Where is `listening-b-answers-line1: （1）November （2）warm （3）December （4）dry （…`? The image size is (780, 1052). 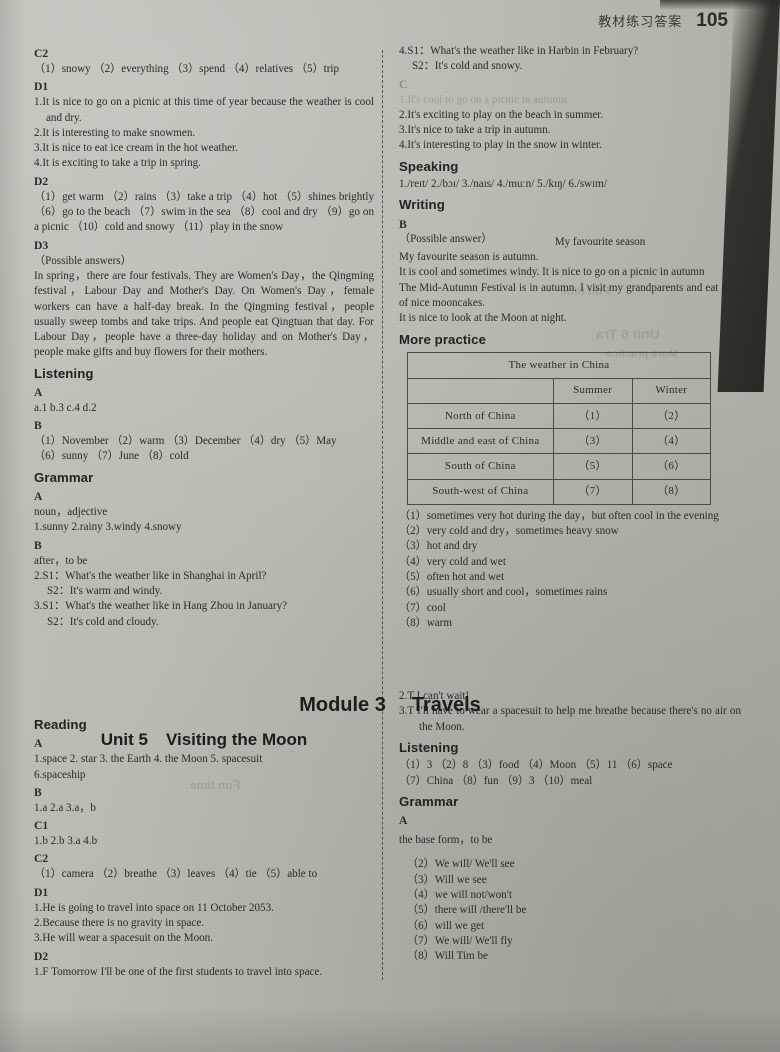 listening-b-answers-line1: （1）November （2）warm （3）December （4）dry （… is located at coordinates (185, 441).